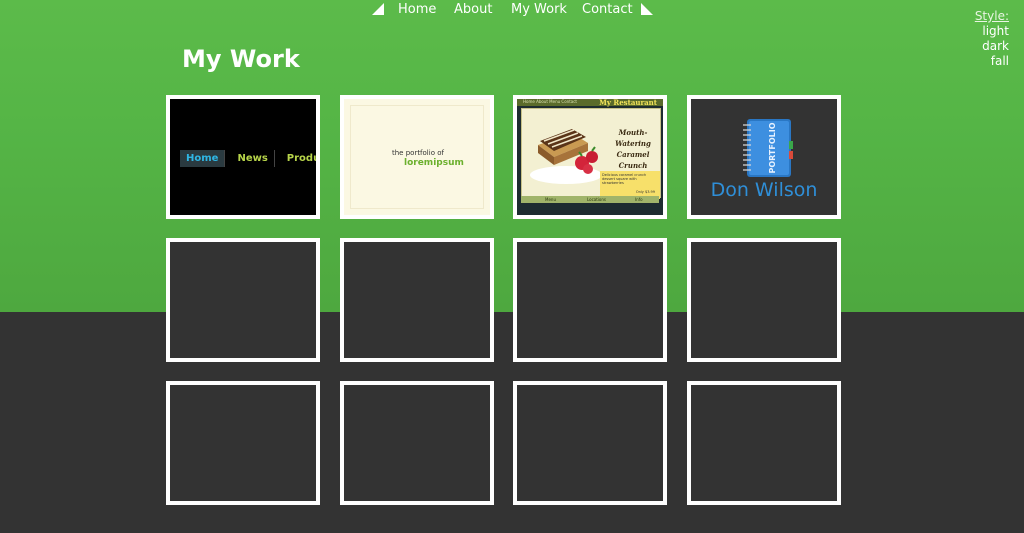 This screenshot has width=1024, height=533. What do you see at coordinates (764, 190) in the screenshot?
I see `thumb-don-wilson: Don Wilson` at bounding box center [764, 190].